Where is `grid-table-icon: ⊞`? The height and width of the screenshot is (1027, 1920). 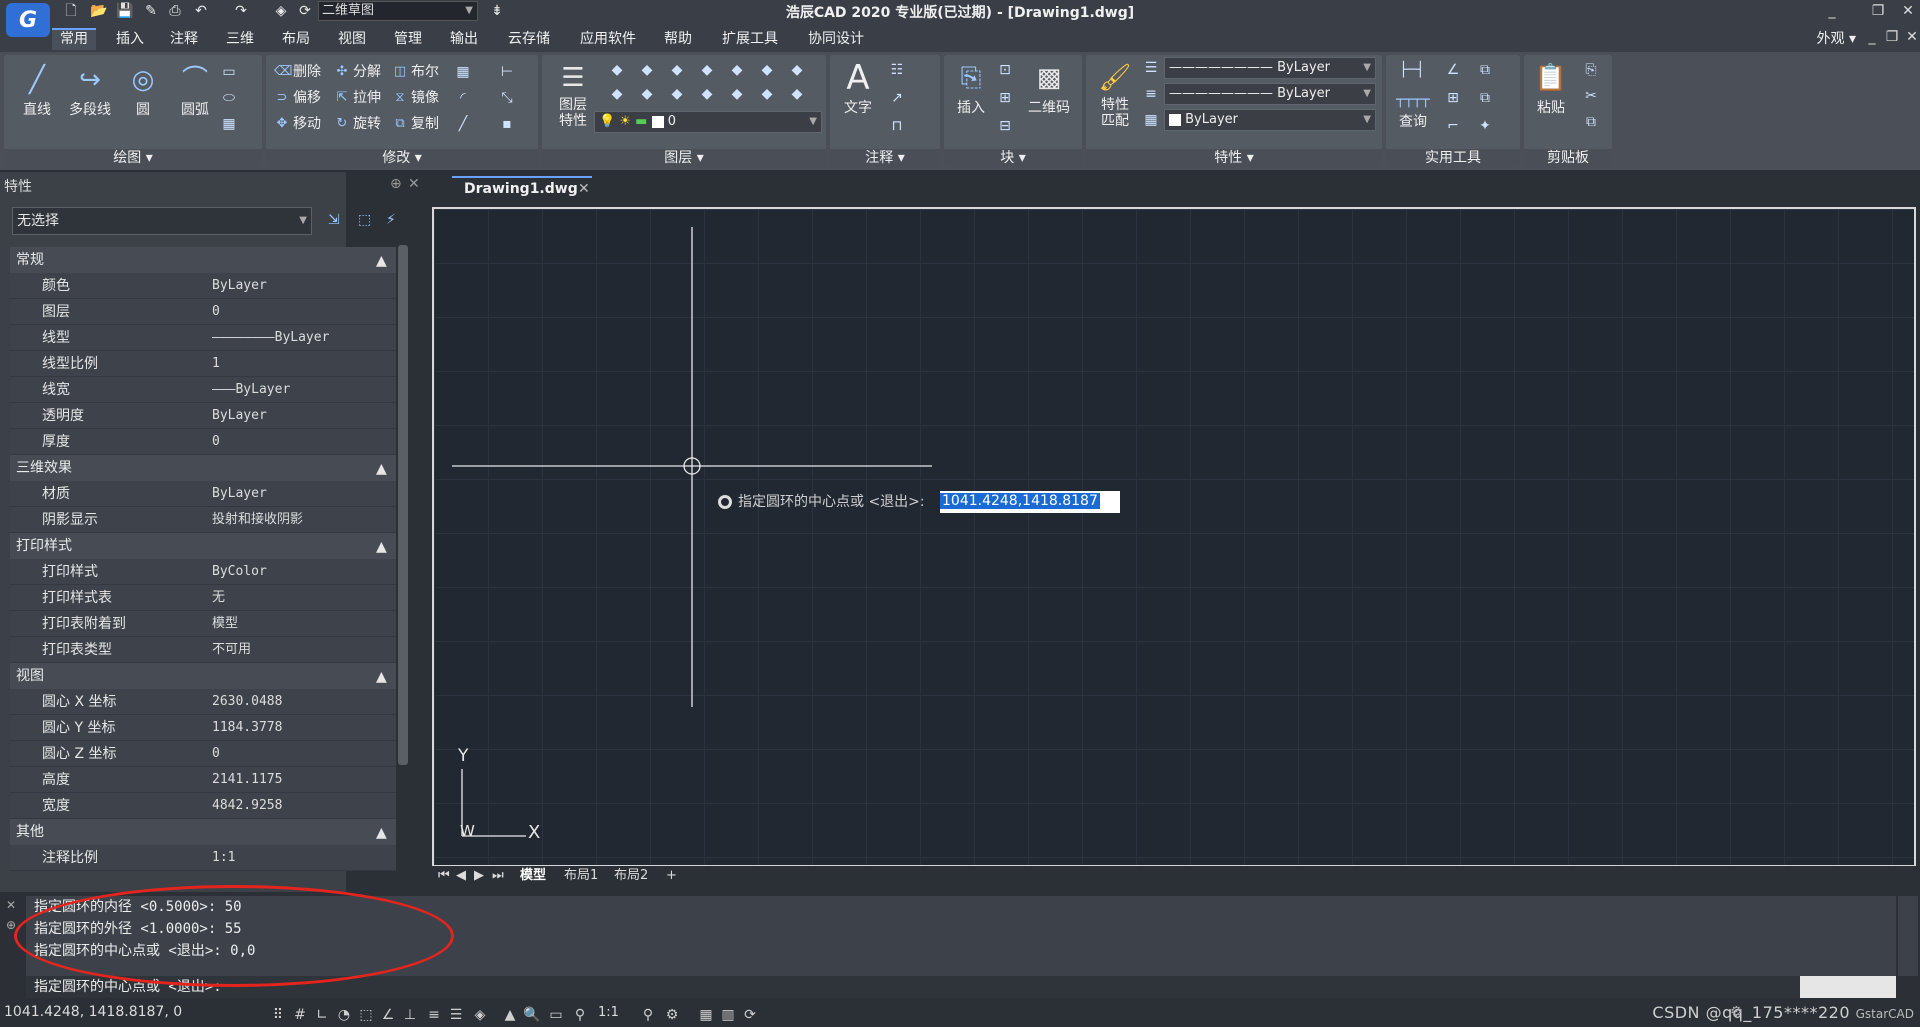
grid-table-icon: ⊞ is located at coordinates (1453, 98).